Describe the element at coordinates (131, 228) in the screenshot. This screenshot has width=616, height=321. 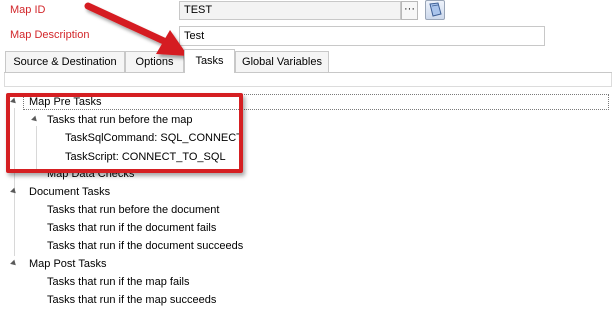
I see `tree-item-tasks-document-fails: Tasks that run if the document fails` at that location.